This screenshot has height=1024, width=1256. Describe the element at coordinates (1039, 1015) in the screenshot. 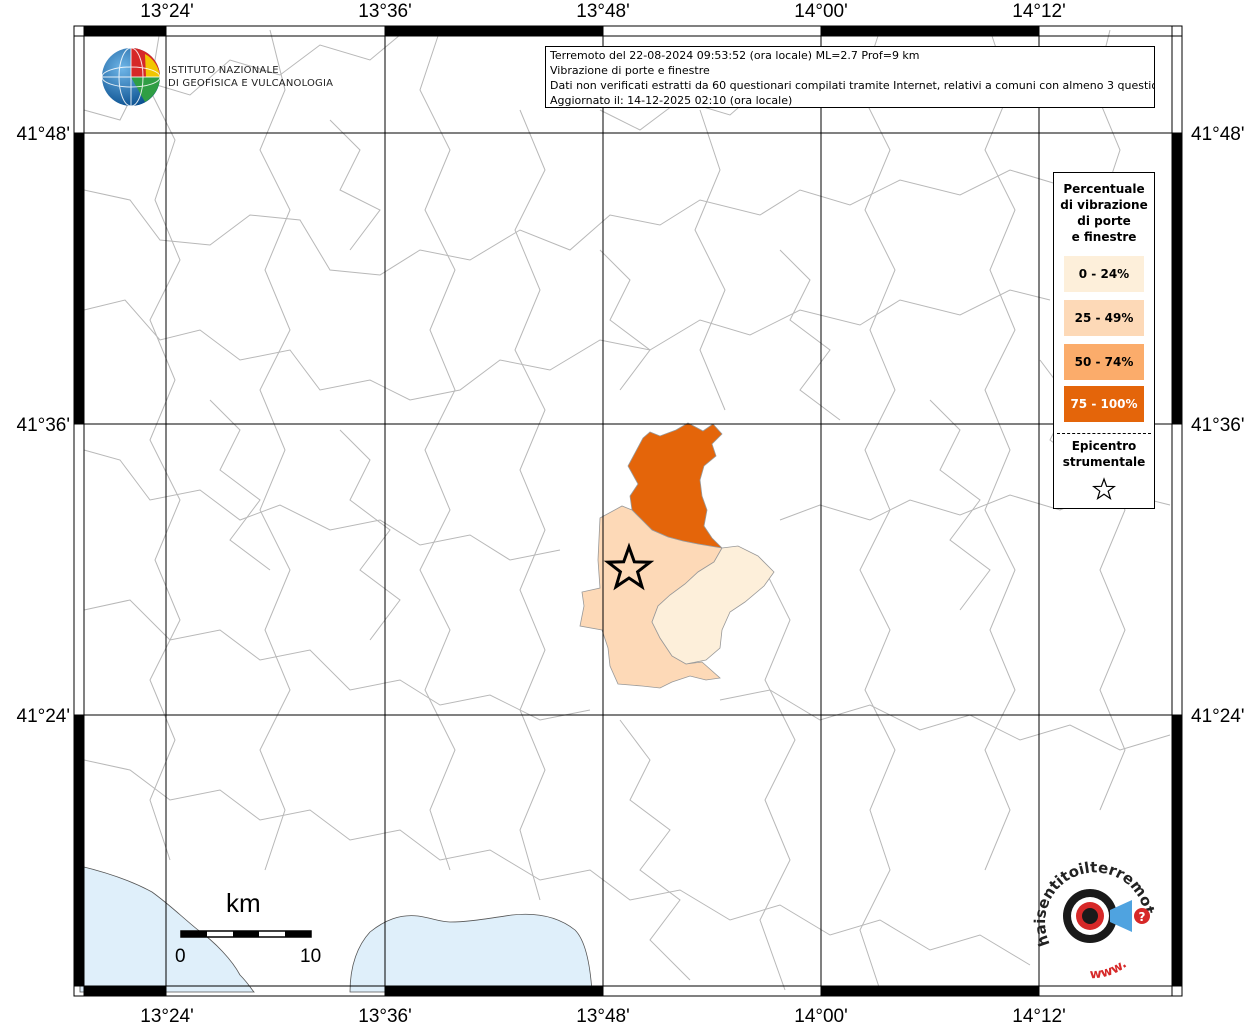

I see `bottom-tick-label: 14°12'` at that location.